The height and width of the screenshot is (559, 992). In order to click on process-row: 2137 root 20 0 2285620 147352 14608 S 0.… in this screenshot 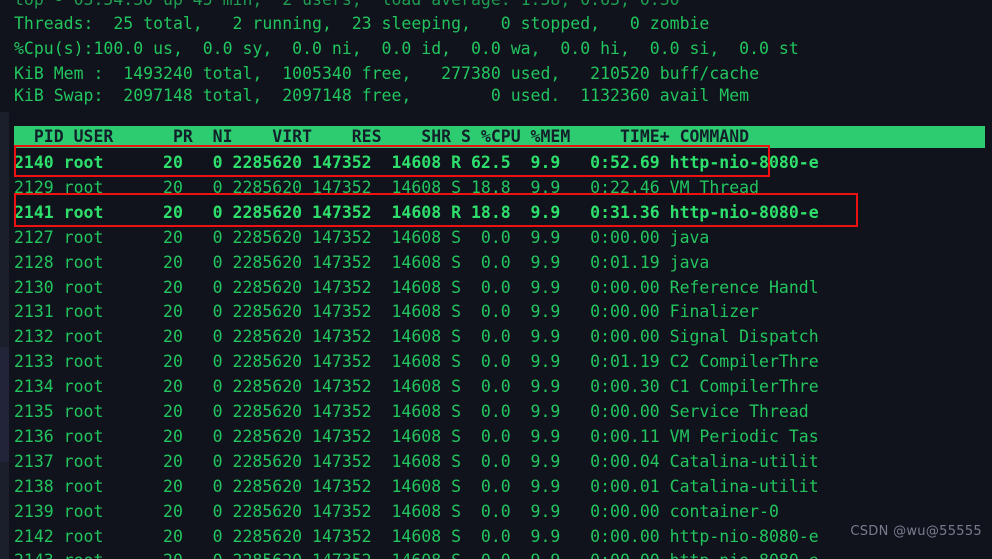, I will do `click(416, 461)`.